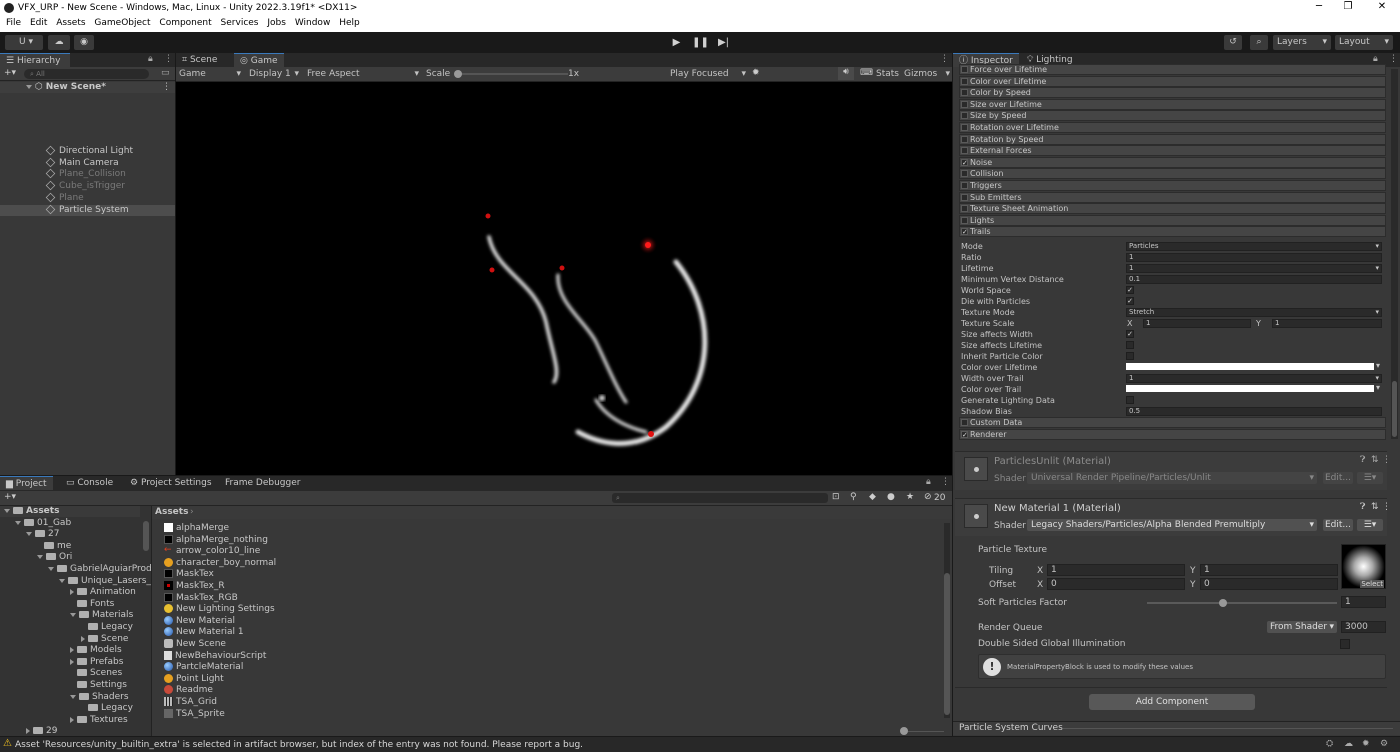  I want to click on module-header: Rotation over Lifetime, so click(1172, 127).